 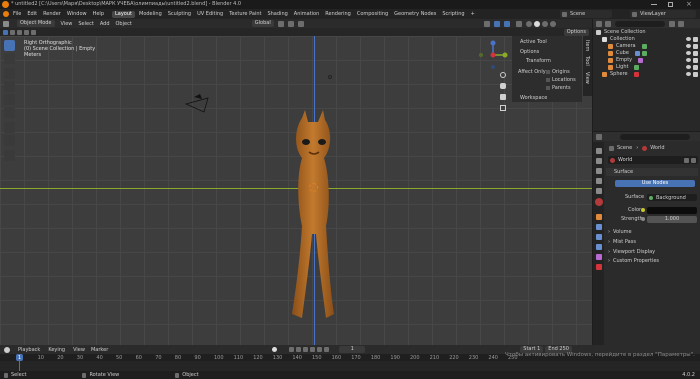 I want to click on panel-custom-properties: › Custom Properties, so click(x=652, y=261).